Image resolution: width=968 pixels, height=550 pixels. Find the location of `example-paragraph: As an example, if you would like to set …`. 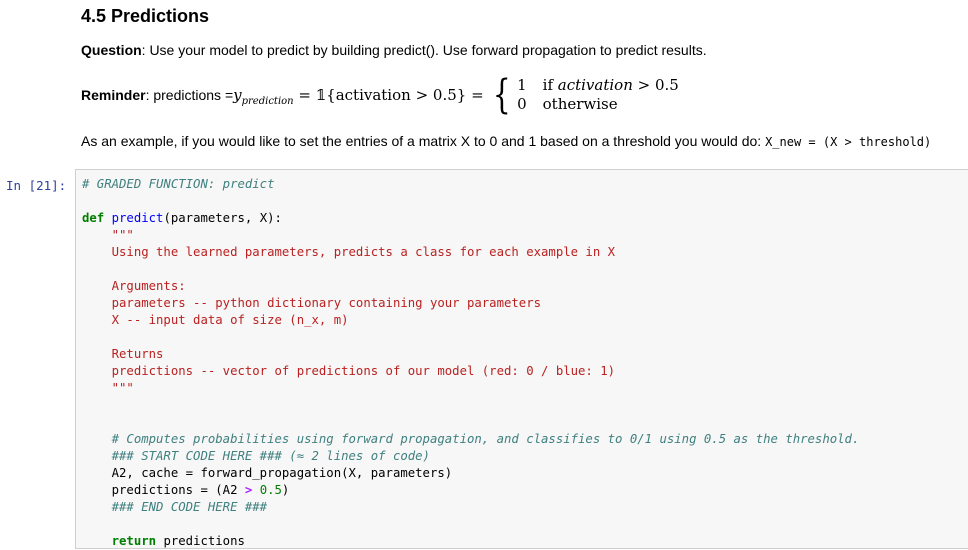

example-paragraph: As an example, if you would like to set … is located at coordinates (506, 141).